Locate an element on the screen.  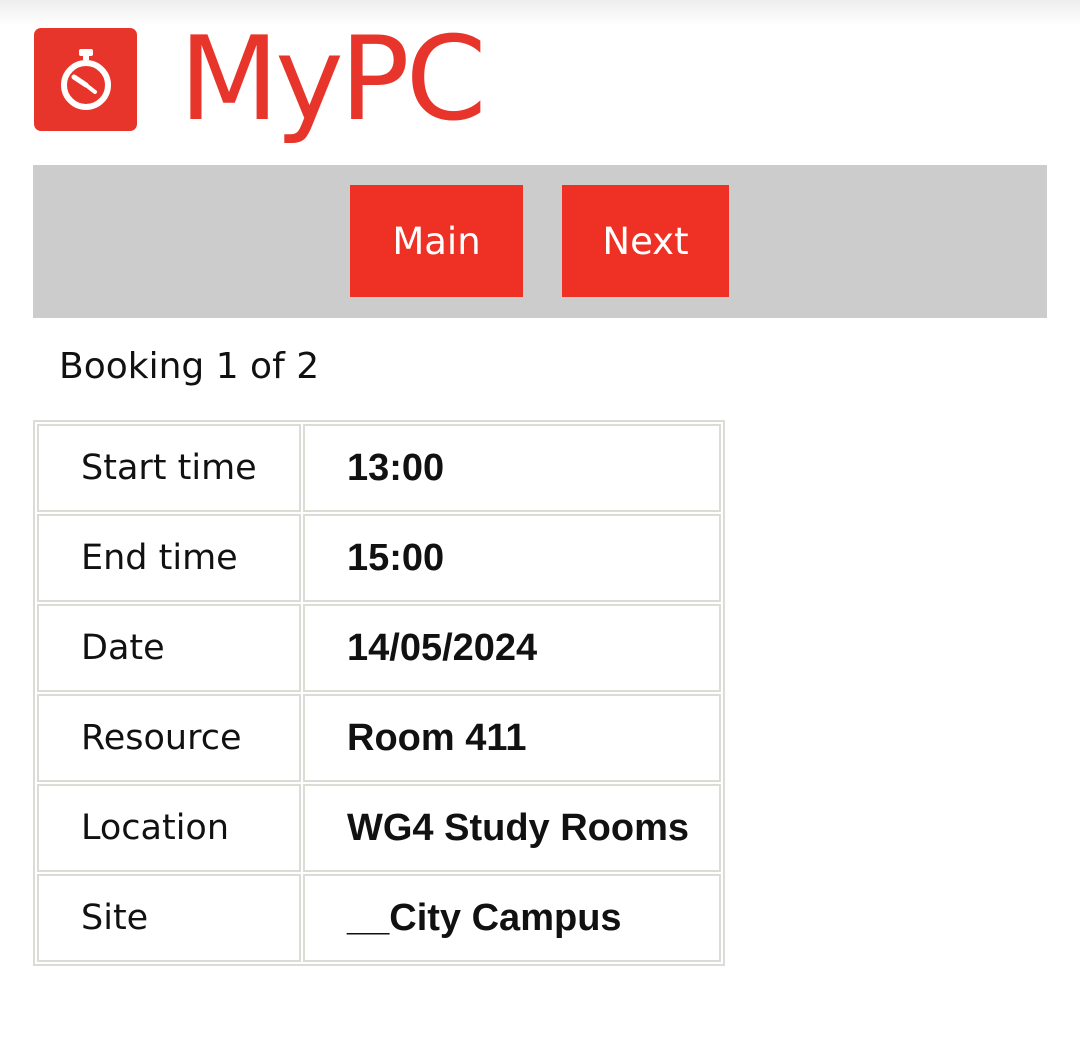
resource-label: Resource is located at coordinates (169, 738).